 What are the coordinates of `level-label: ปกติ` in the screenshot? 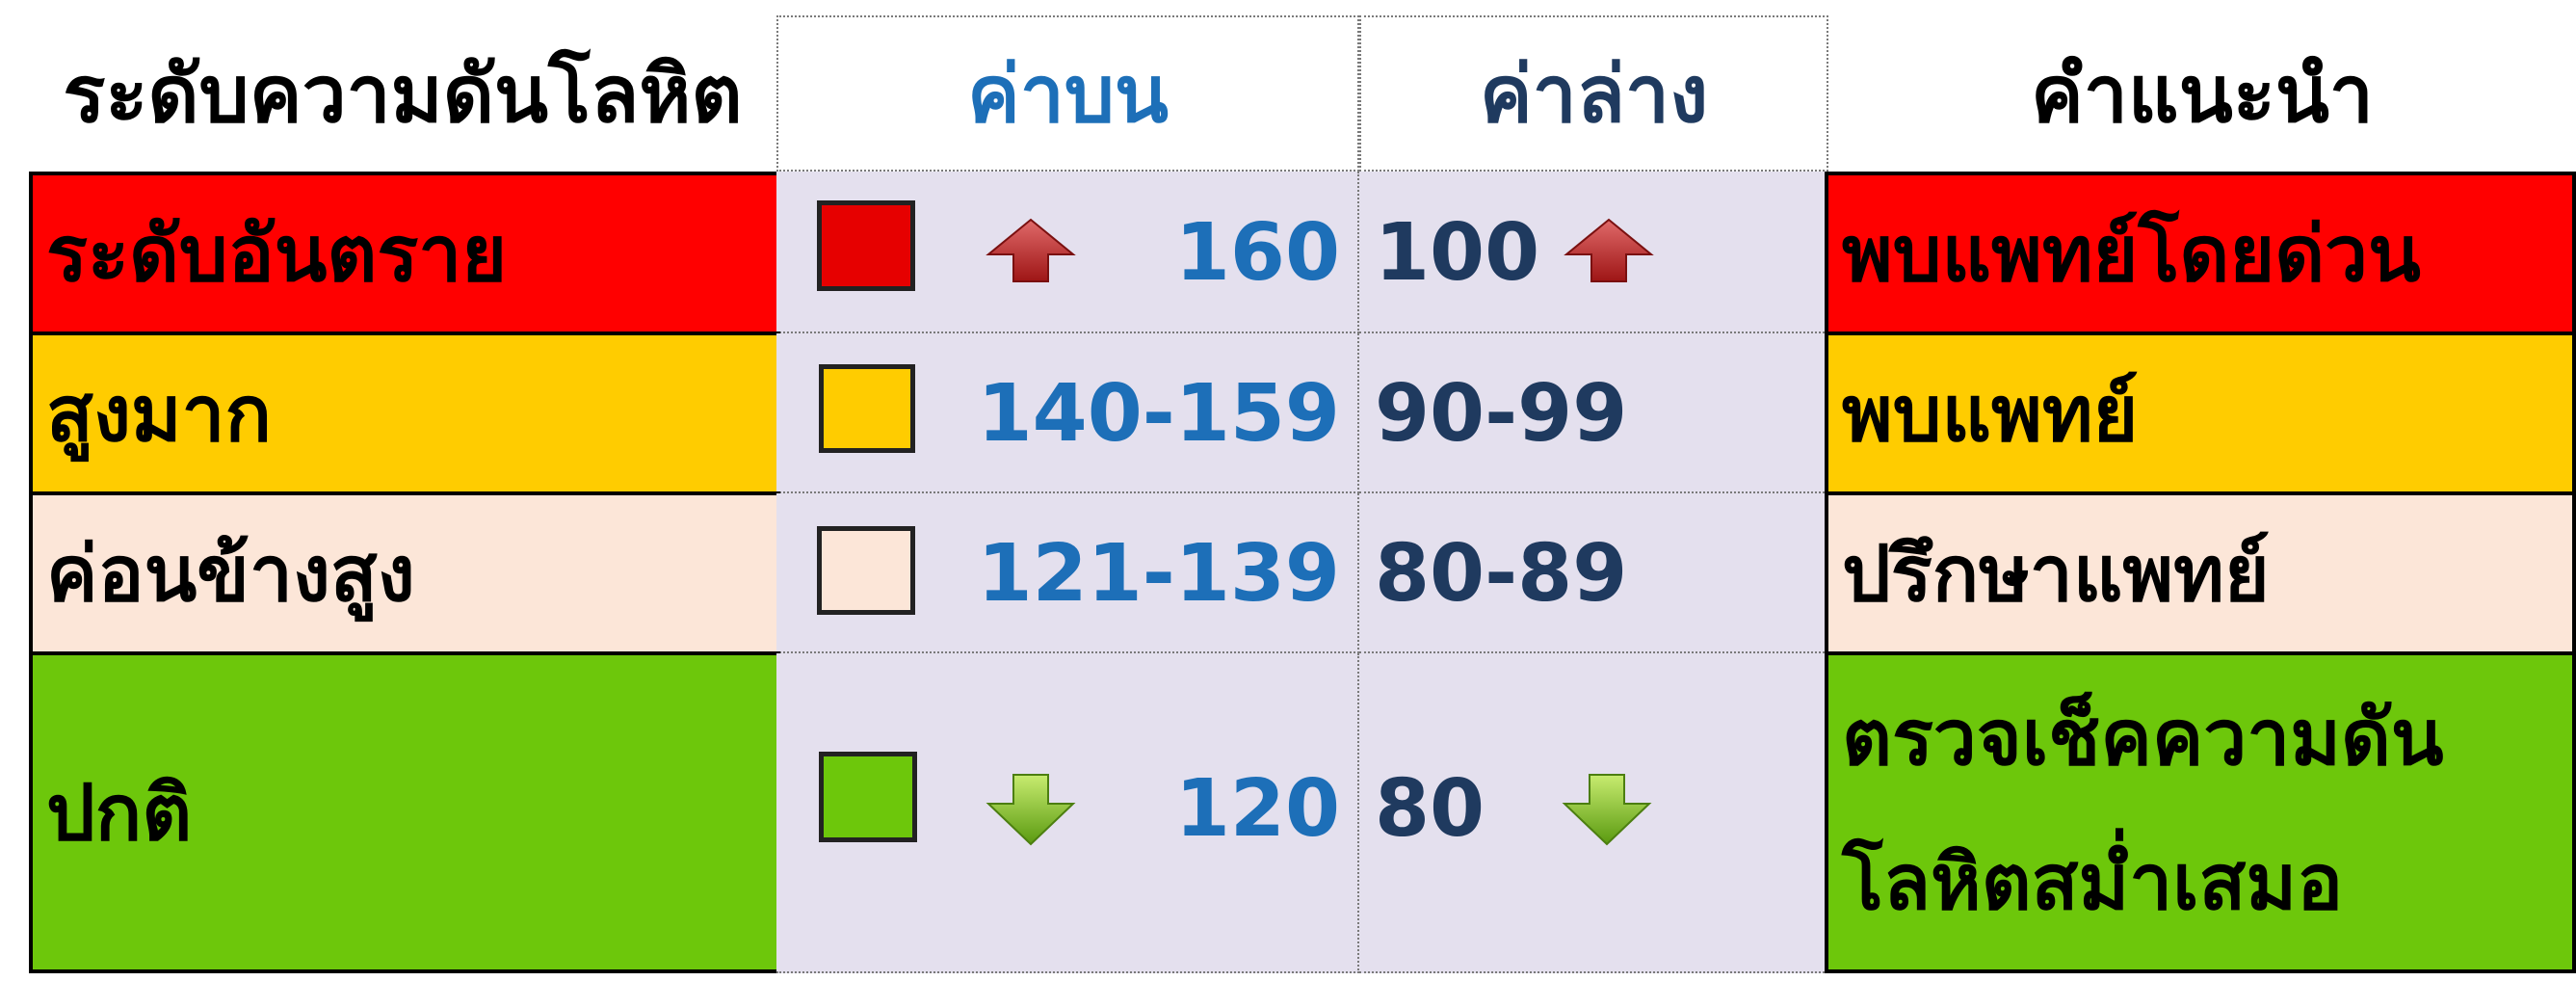 It's located at (120, 812).